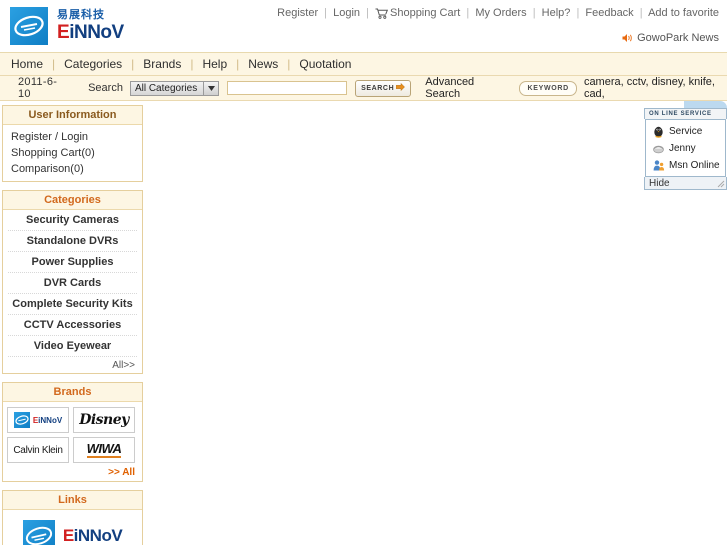  I want to click on speaker-icon, so click(628, 39).